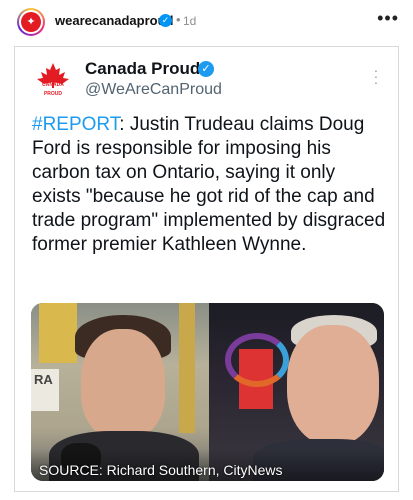  I want to click on post-time: 1d, so click(189, 21).